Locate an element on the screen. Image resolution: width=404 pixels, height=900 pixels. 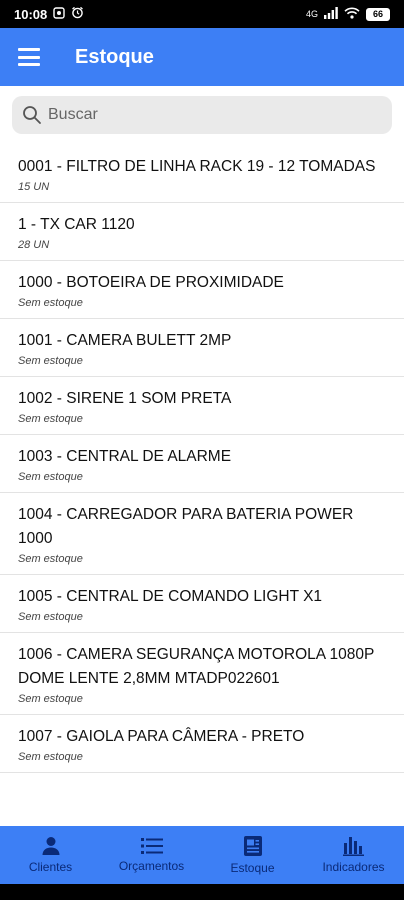
search-bar is located at coordinates (202, 115).